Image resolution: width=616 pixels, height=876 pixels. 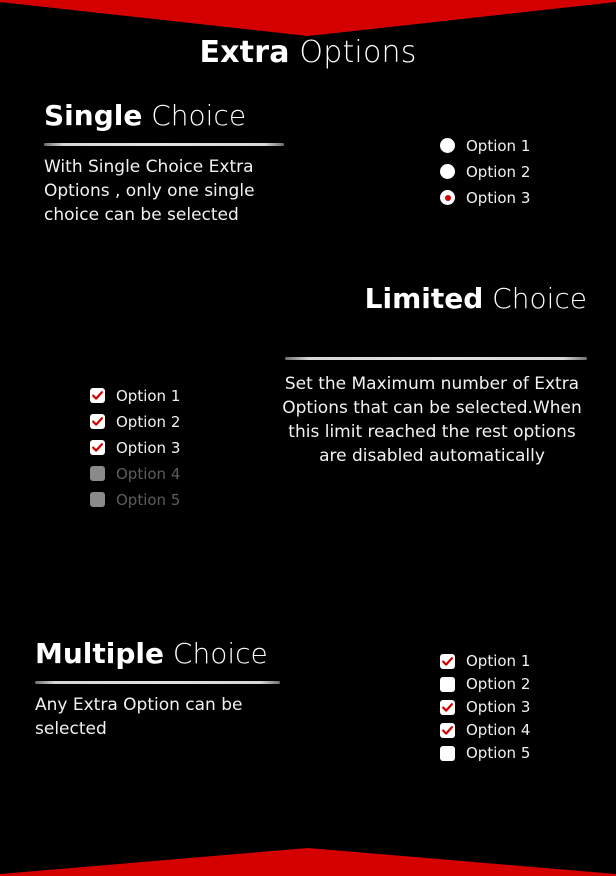 I want to click on radio-option-row: Option 1, so click(x=485, y=145).